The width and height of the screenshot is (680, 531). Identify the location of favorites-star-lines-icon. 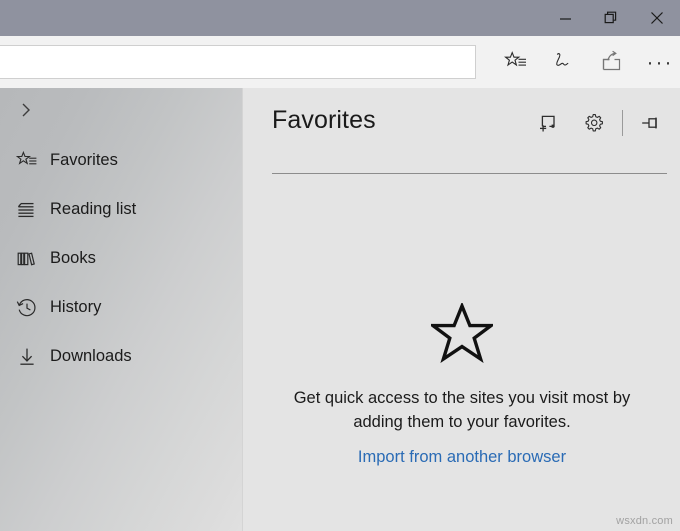
(516, 62).